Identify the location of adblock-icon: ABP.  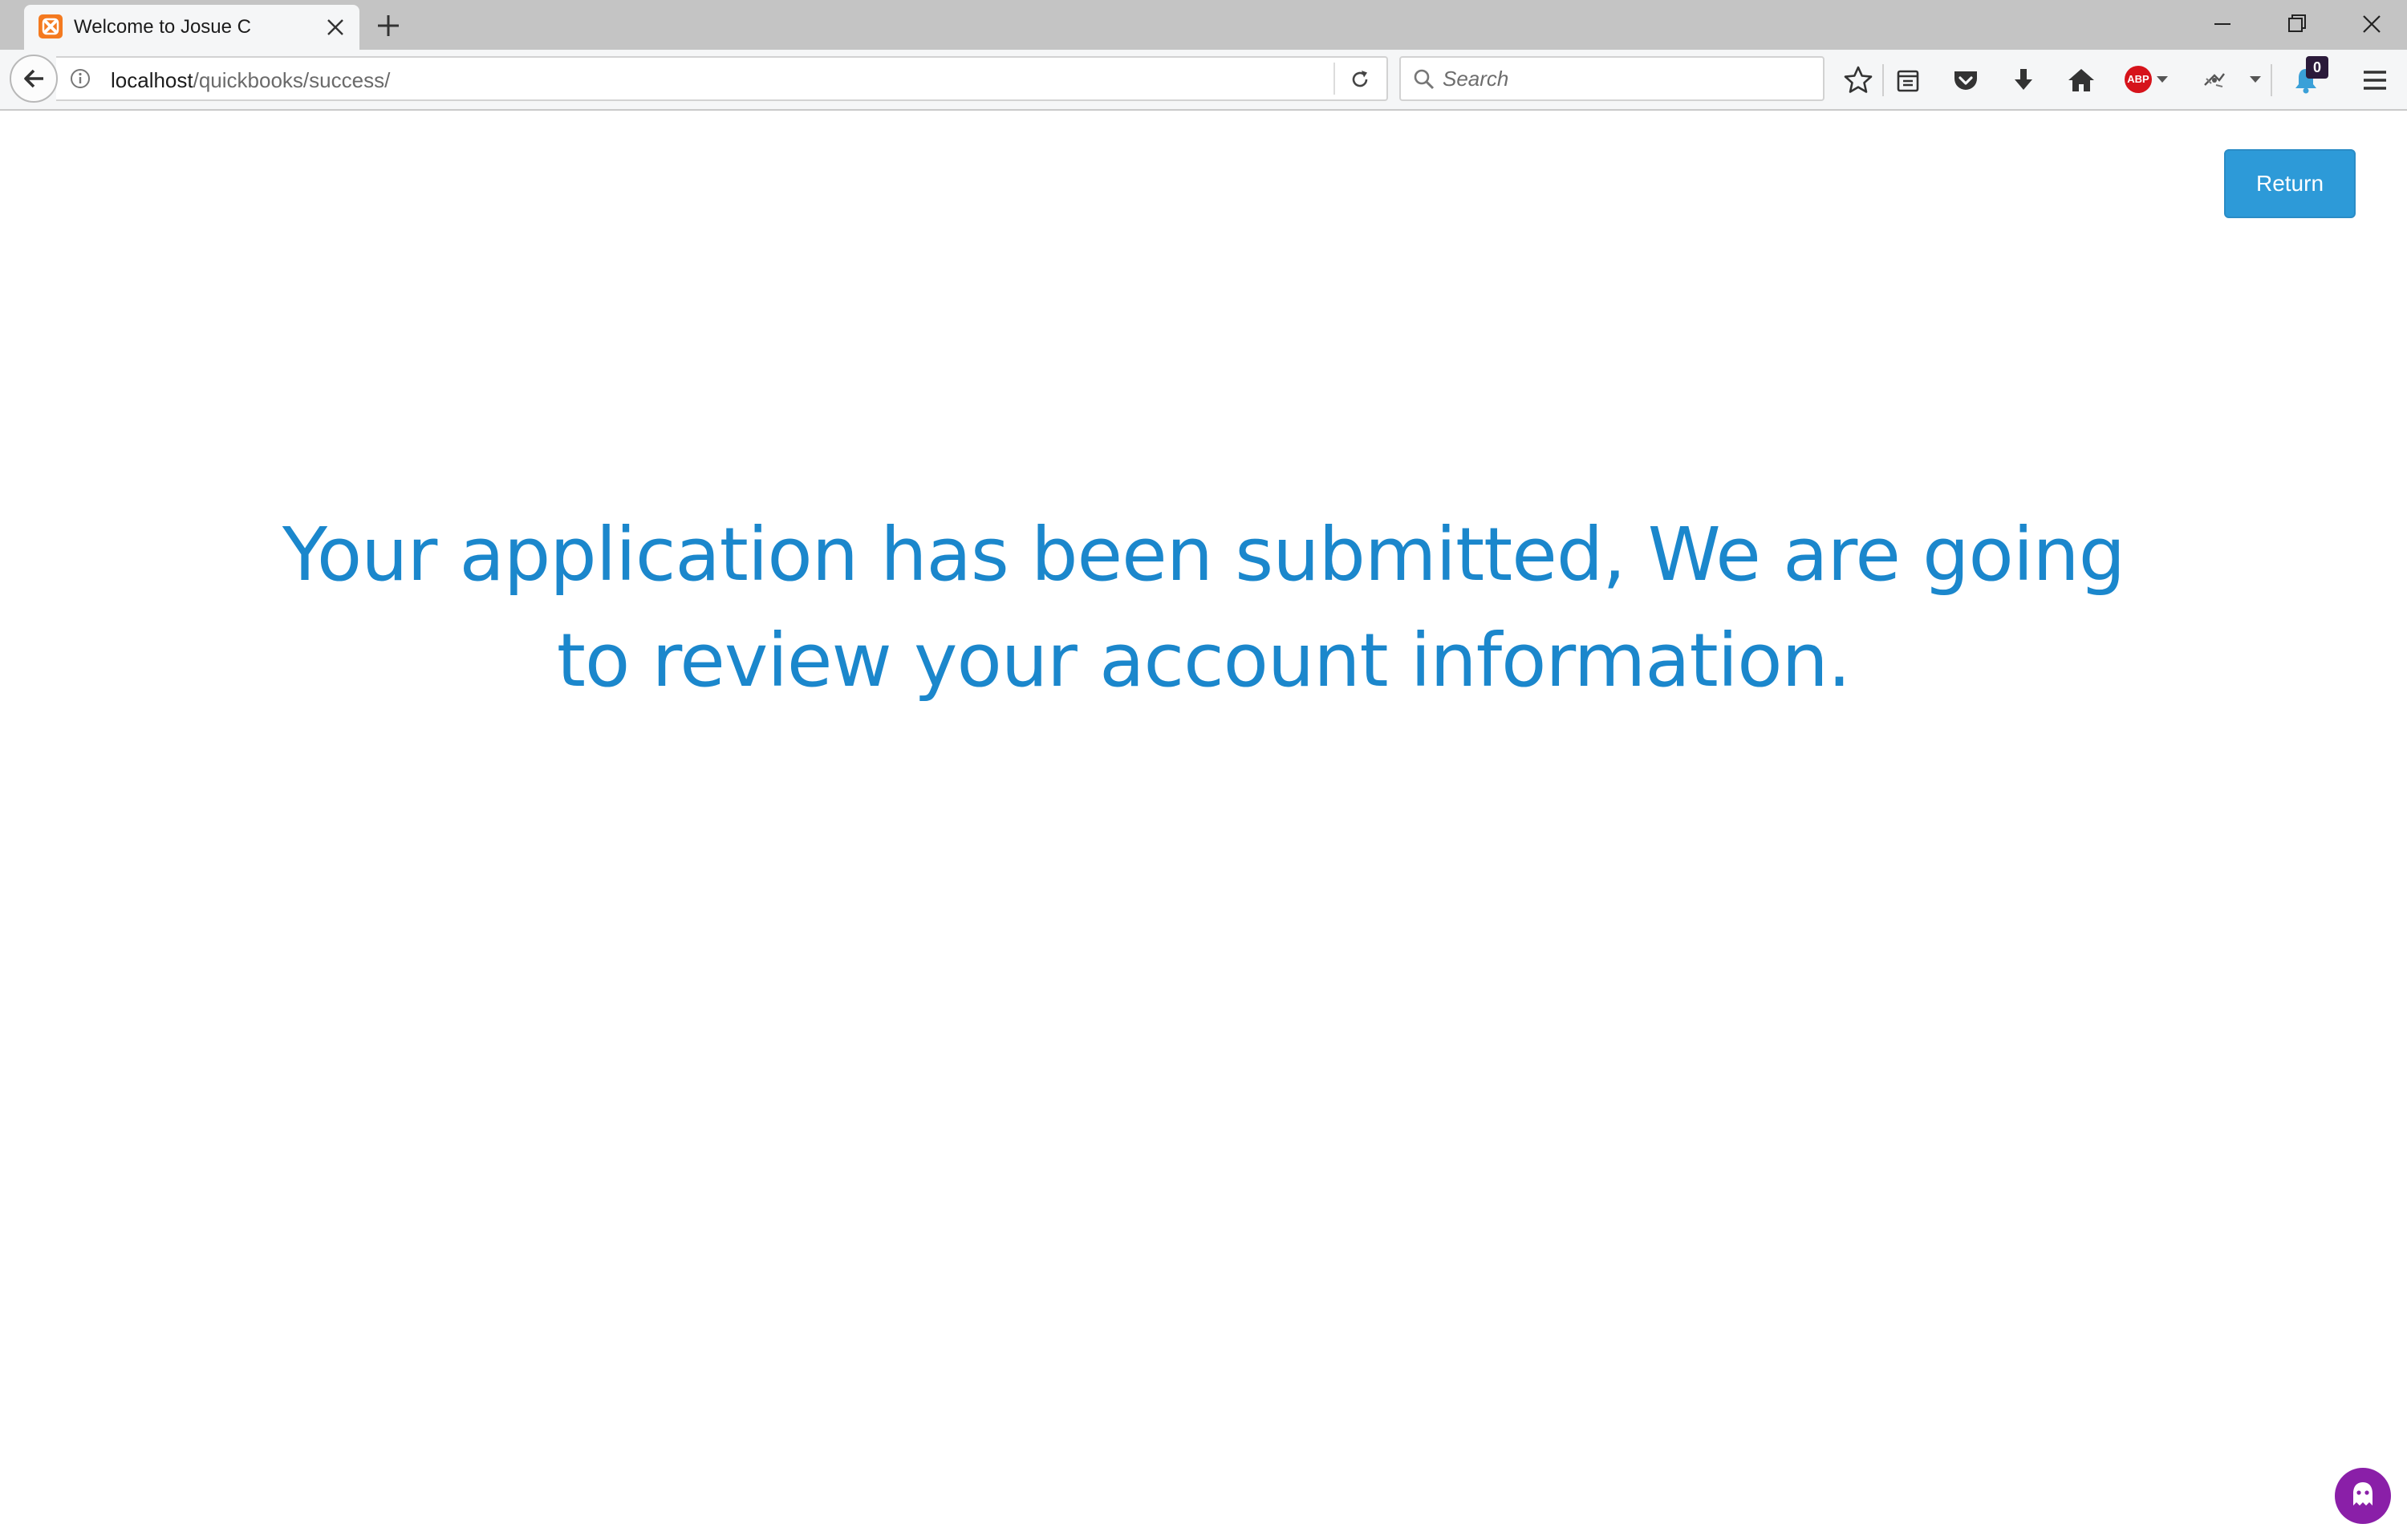
(2138, 79).